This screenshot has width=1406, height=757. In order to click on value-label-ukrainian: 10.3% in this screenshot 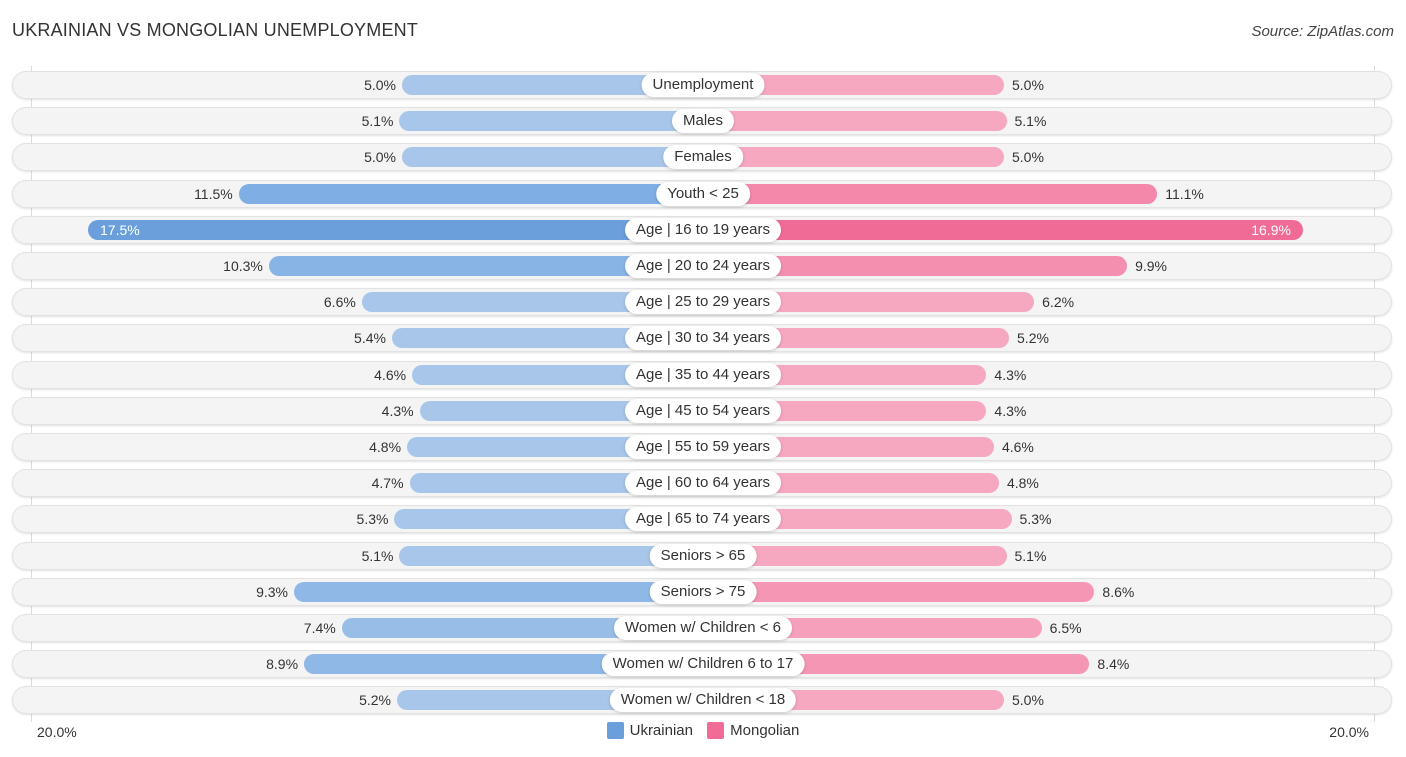, I will do `click(243, 266)`.